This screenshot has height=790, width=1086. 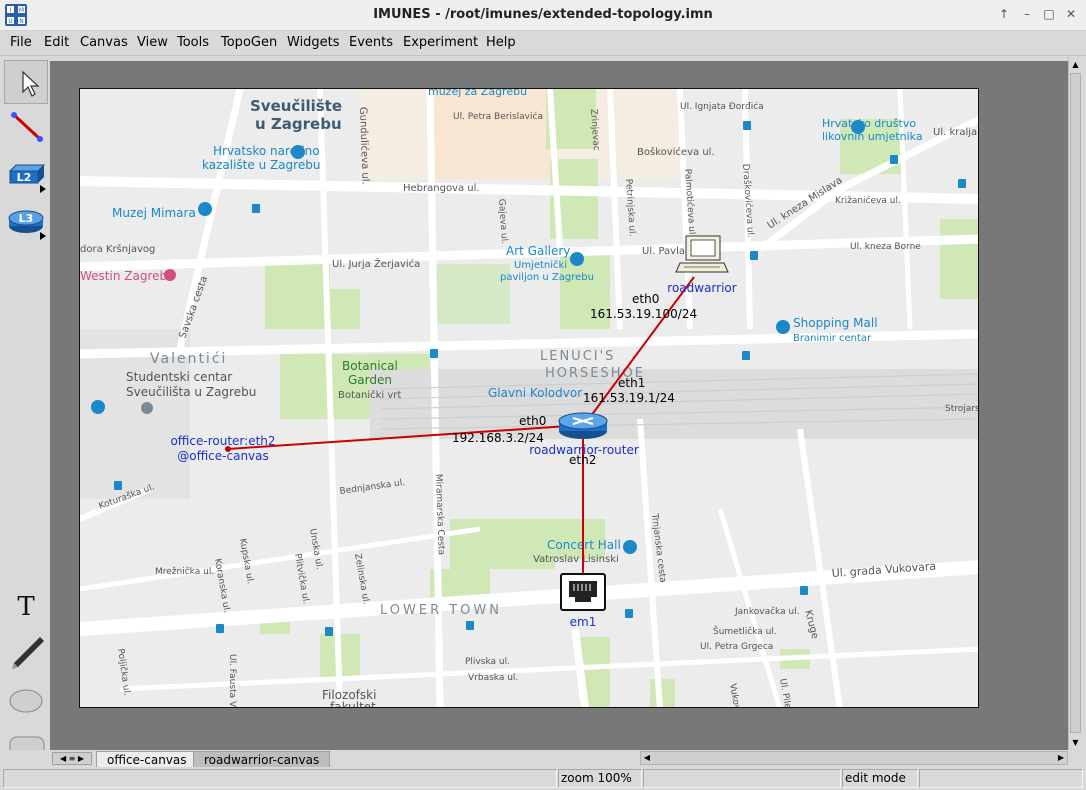 I want to click on node-label: roadwarrior, so click(x=701, y=288).